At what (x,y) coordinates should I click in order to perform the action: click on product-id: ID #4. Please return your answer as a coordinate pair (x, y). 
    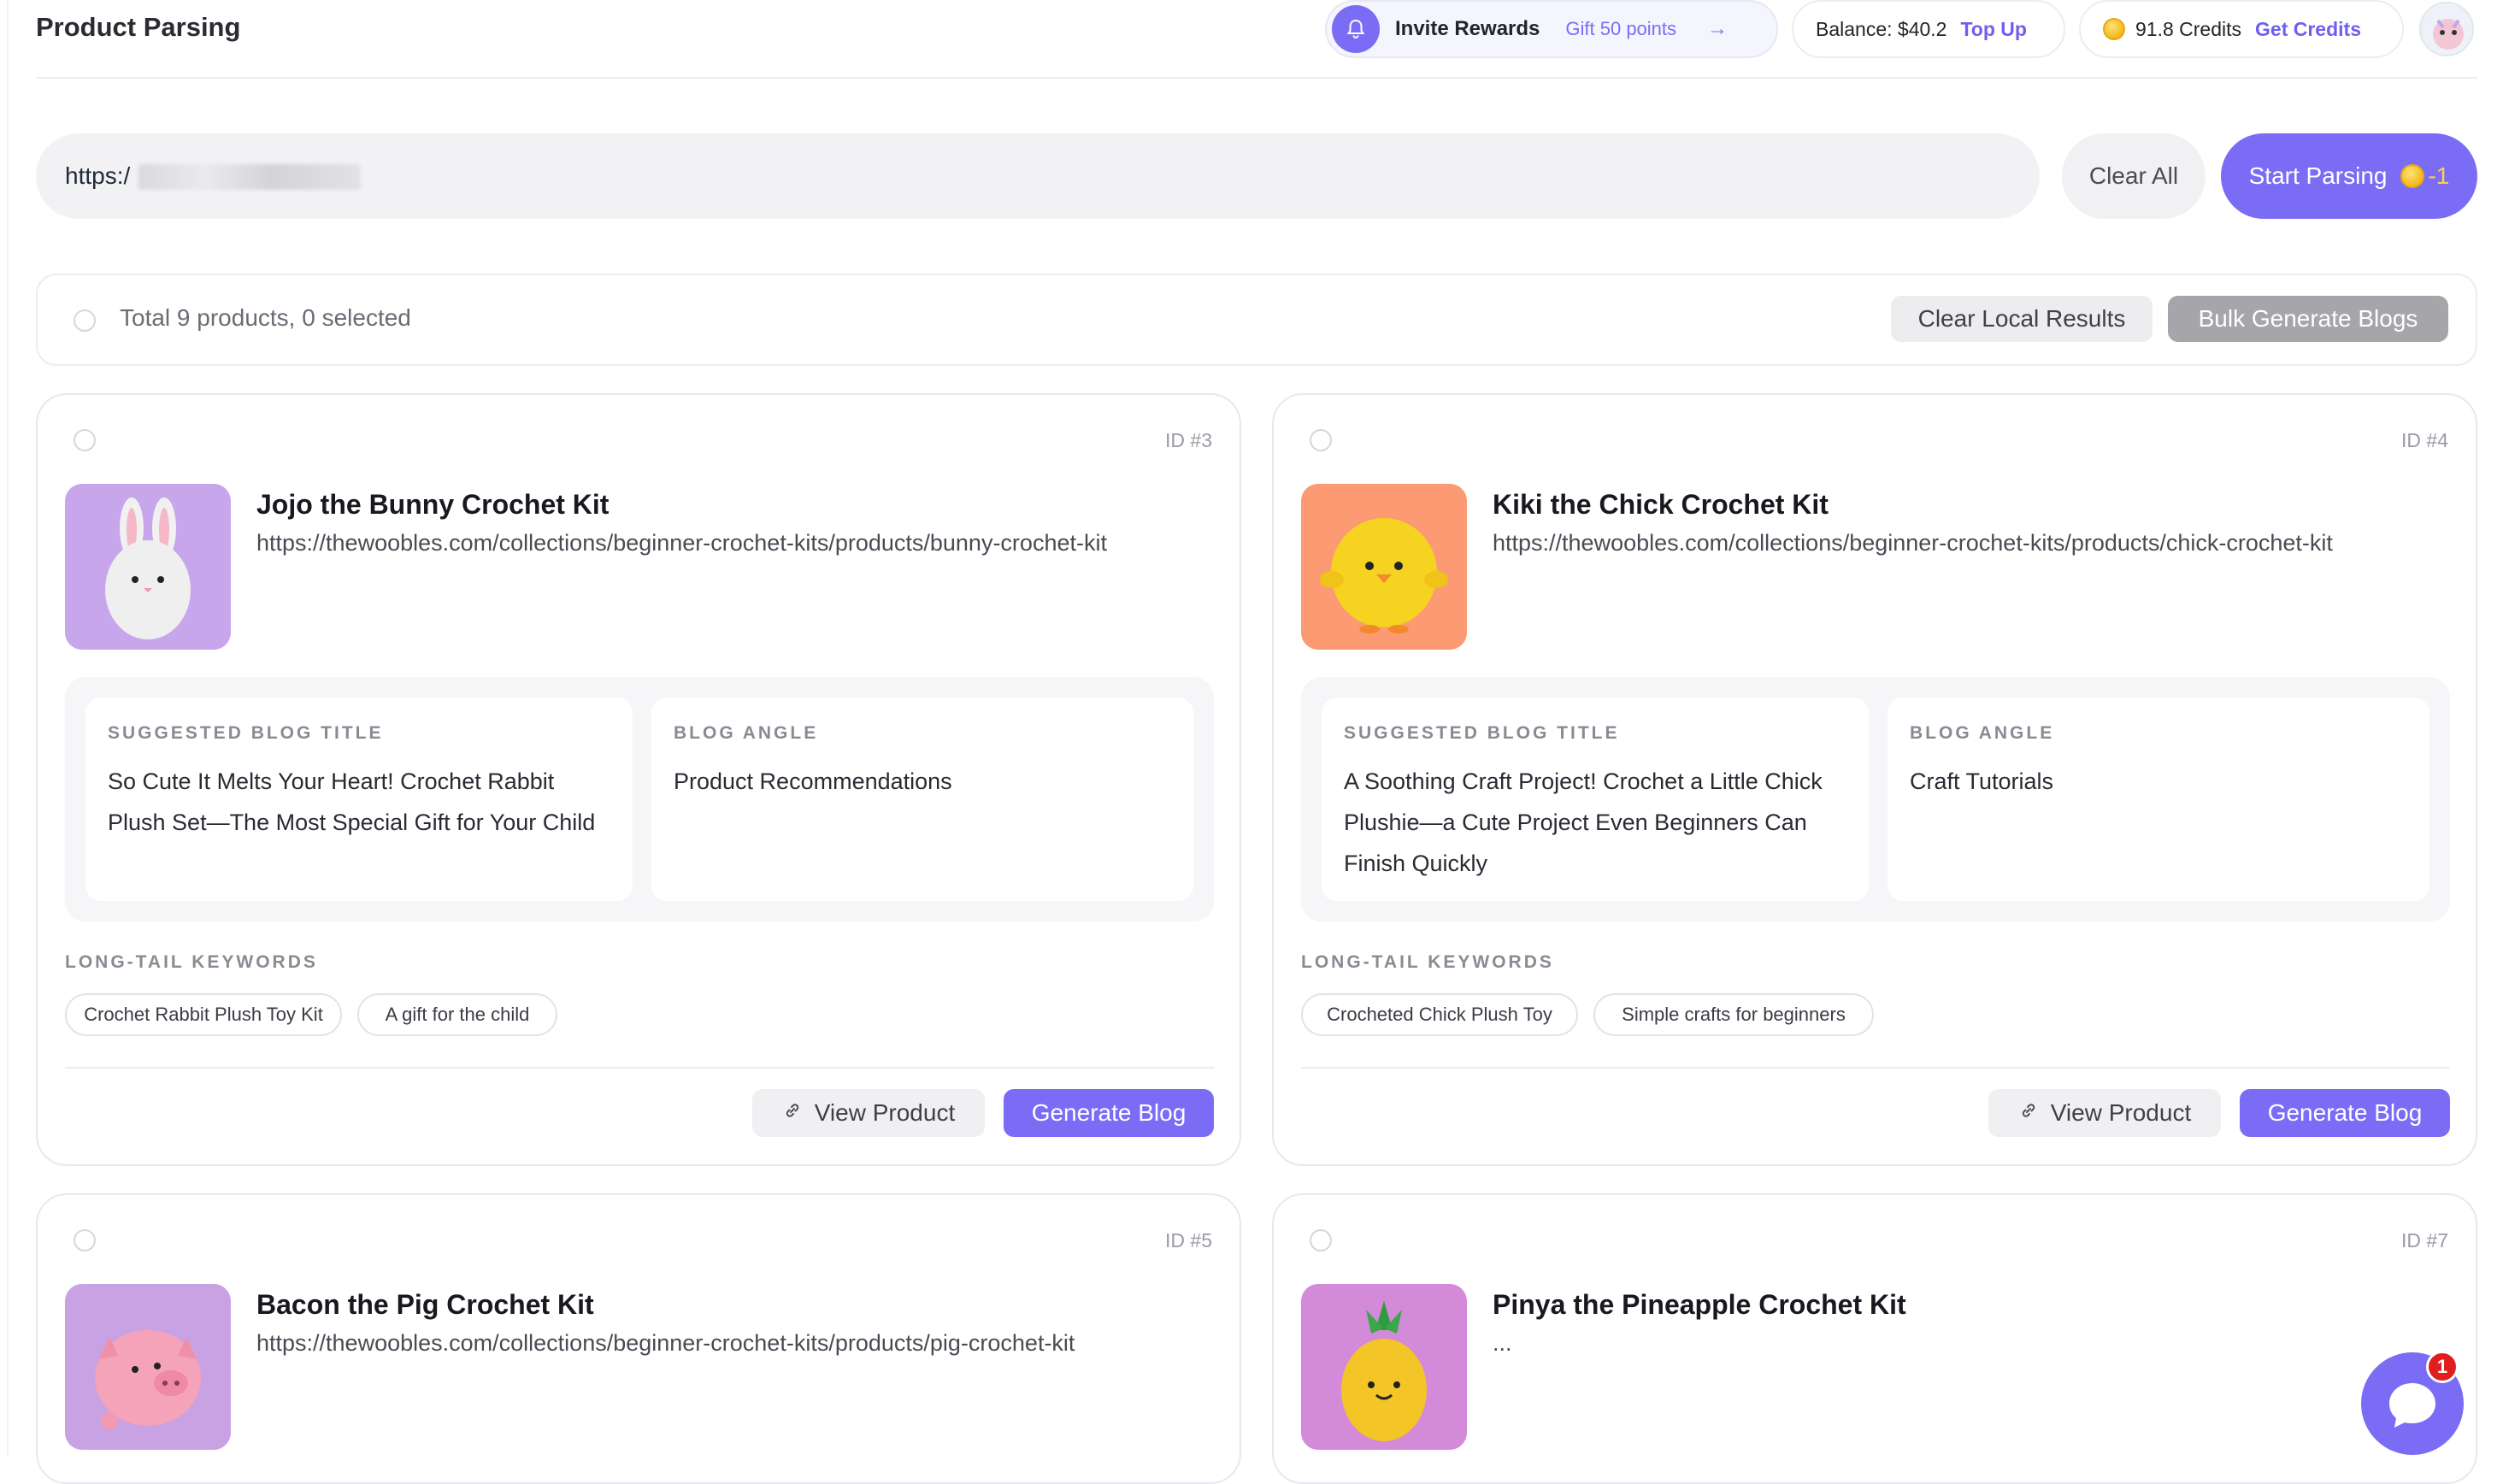
    Looking at the image, I should click on (2424, 440).